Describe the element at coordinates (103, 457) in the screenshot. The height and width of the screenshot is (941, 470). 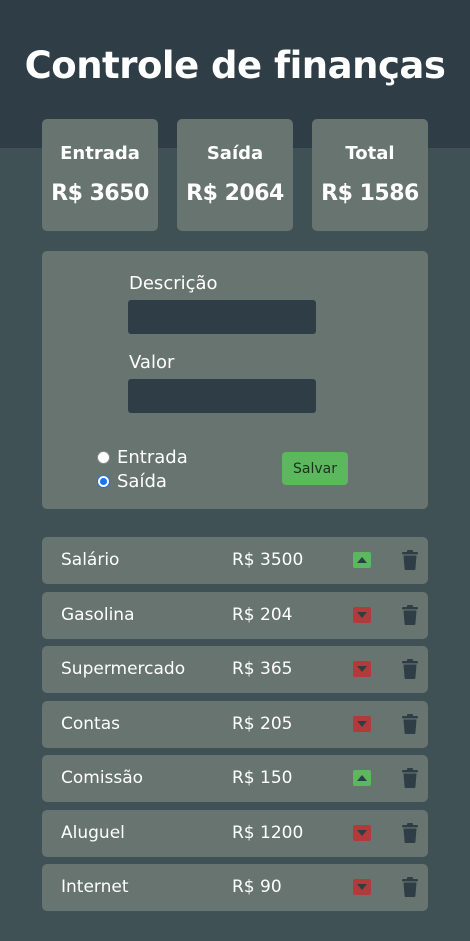
I see `radio-entrada-button` at that location.